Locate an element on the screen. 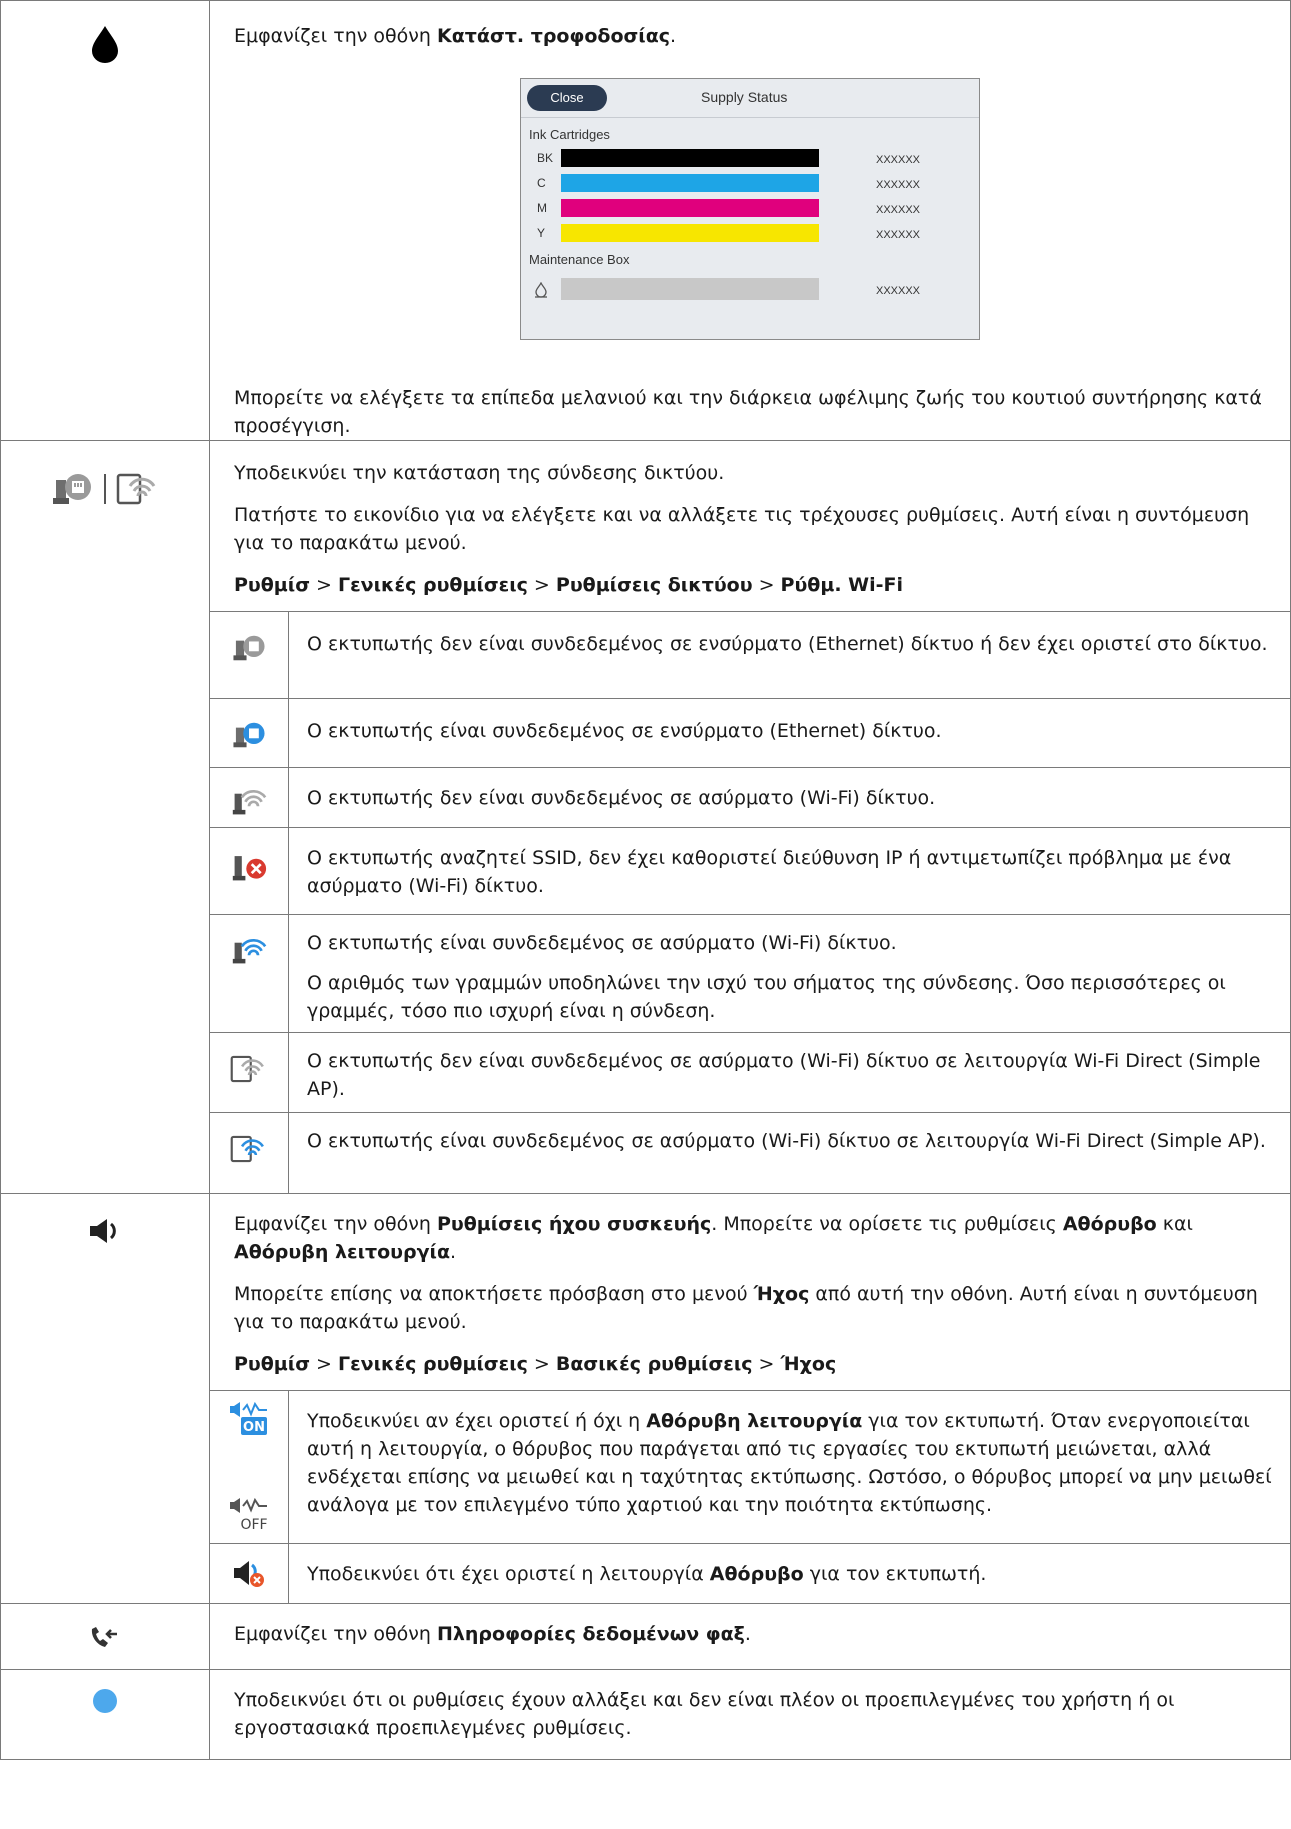  ink-bar-c is located at coordinates (690, 183).